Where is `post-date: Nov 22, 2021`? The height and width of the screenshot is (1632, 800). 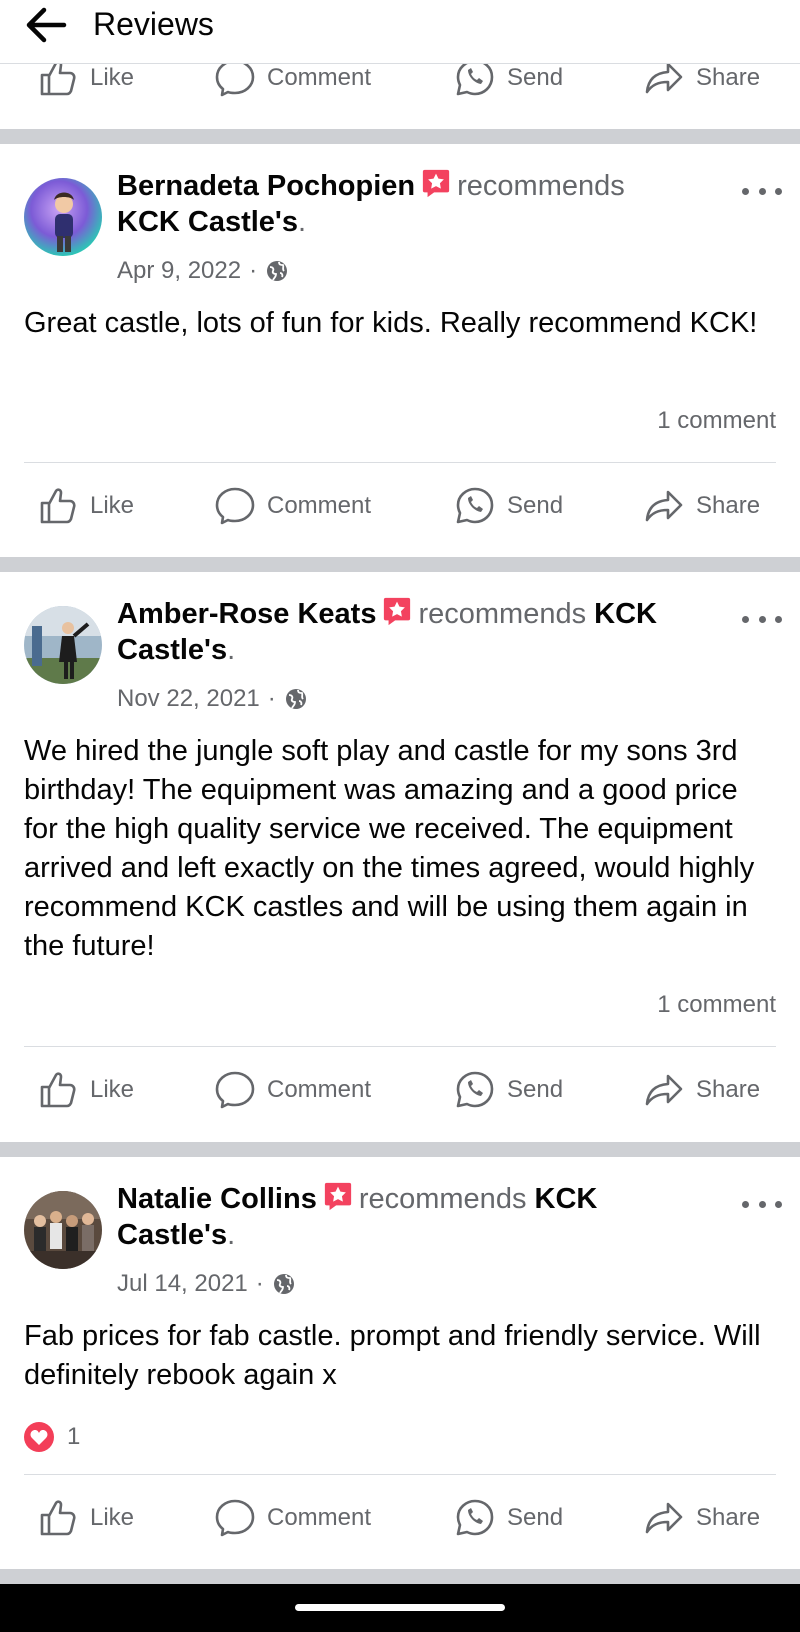 post-date: Nov 22, 2021 is located at coordinates (188, 699).